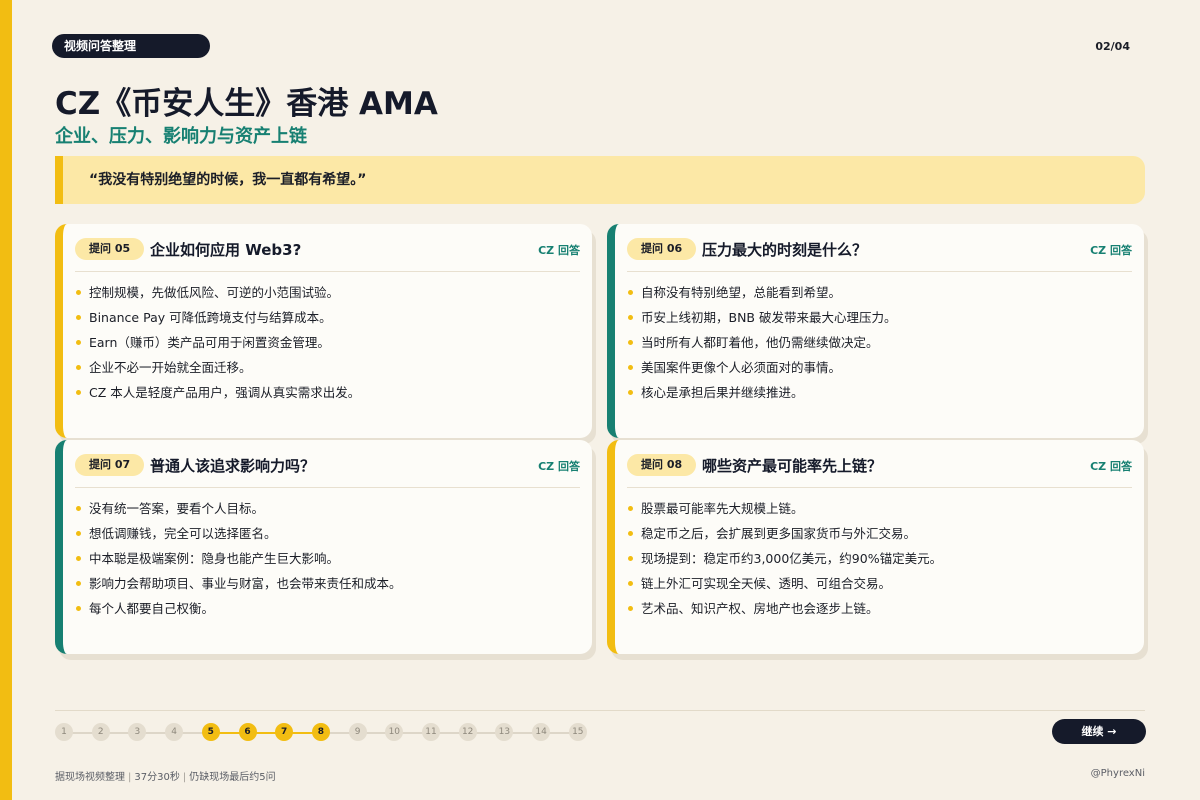 The image size is (1200, 800). What do you see at coordinates (792, 466) in the screenshot?
I see `question-title: 哪些资产最可能率先上链？` at bounding box center [792, 466].